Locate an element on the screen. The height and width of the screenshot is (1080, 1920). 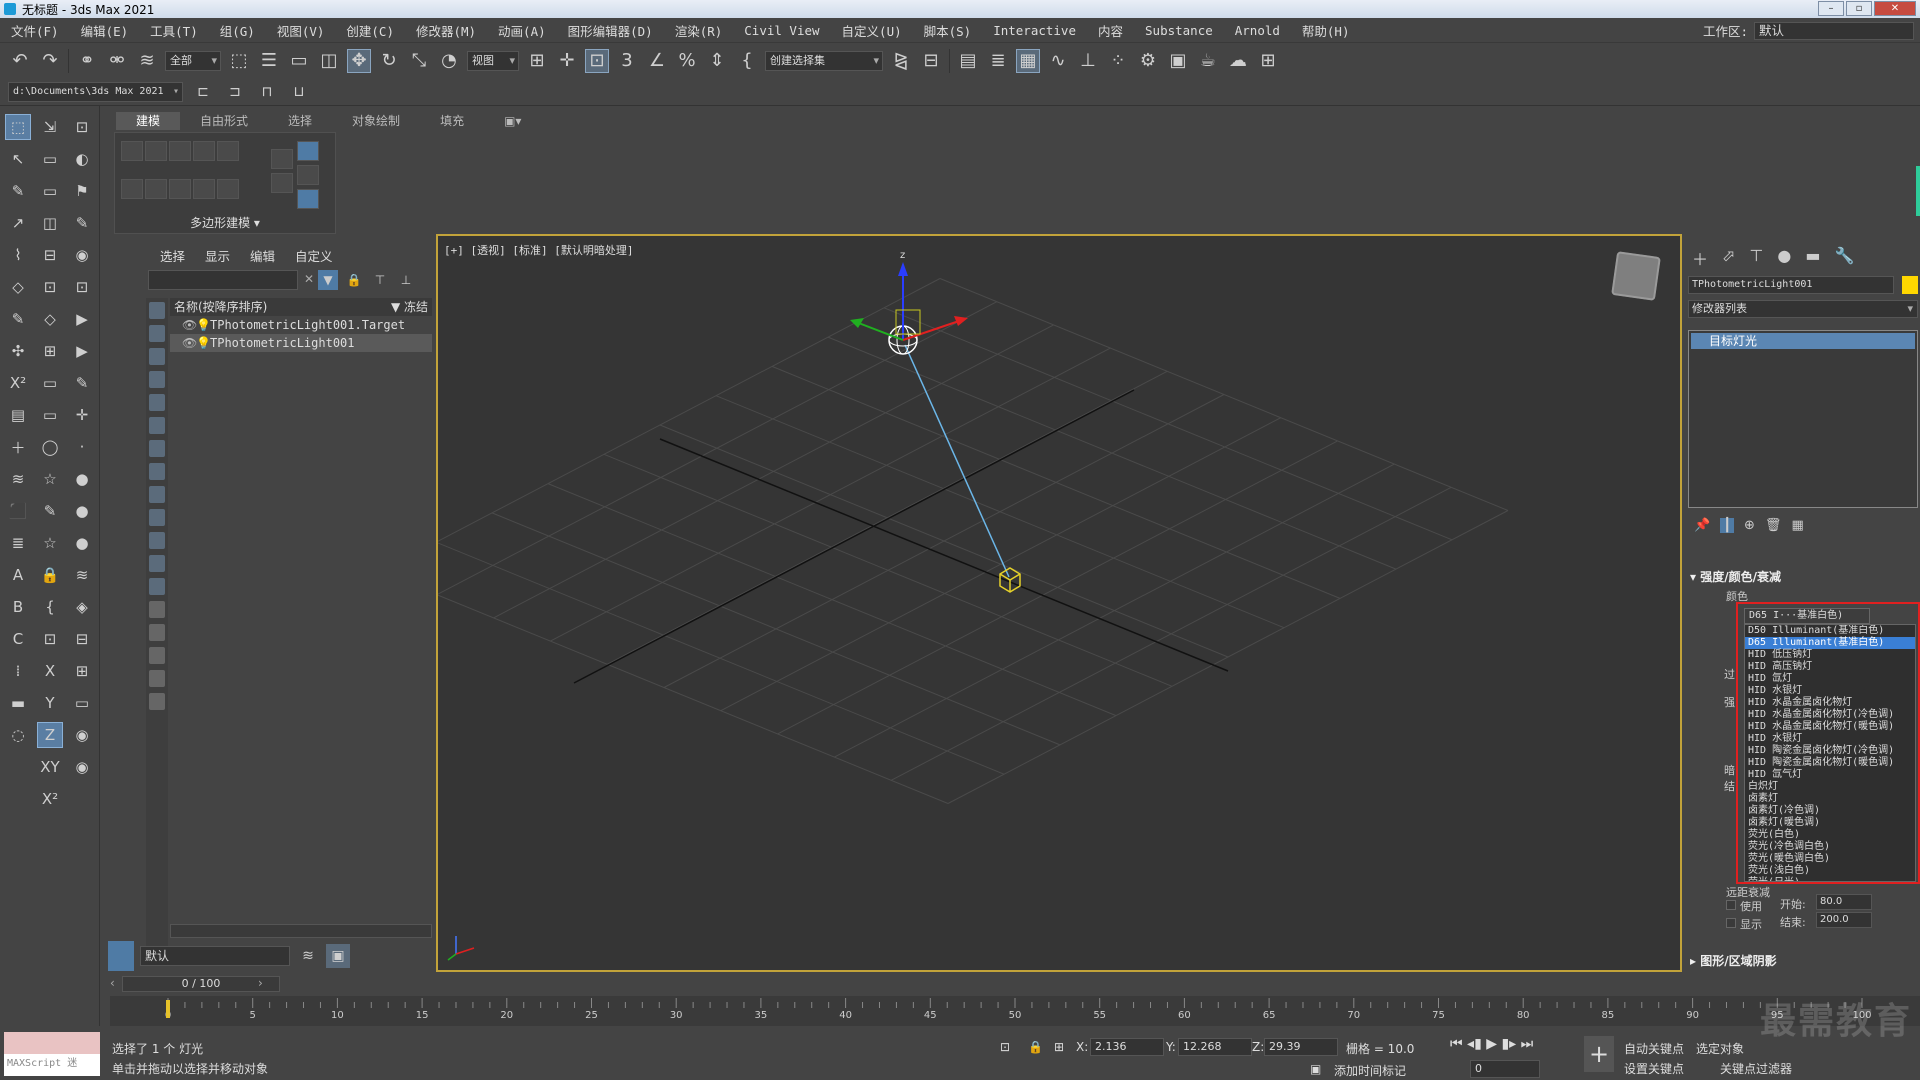
select-rotate-icon: ↻ is located at coordinates (389, 61).